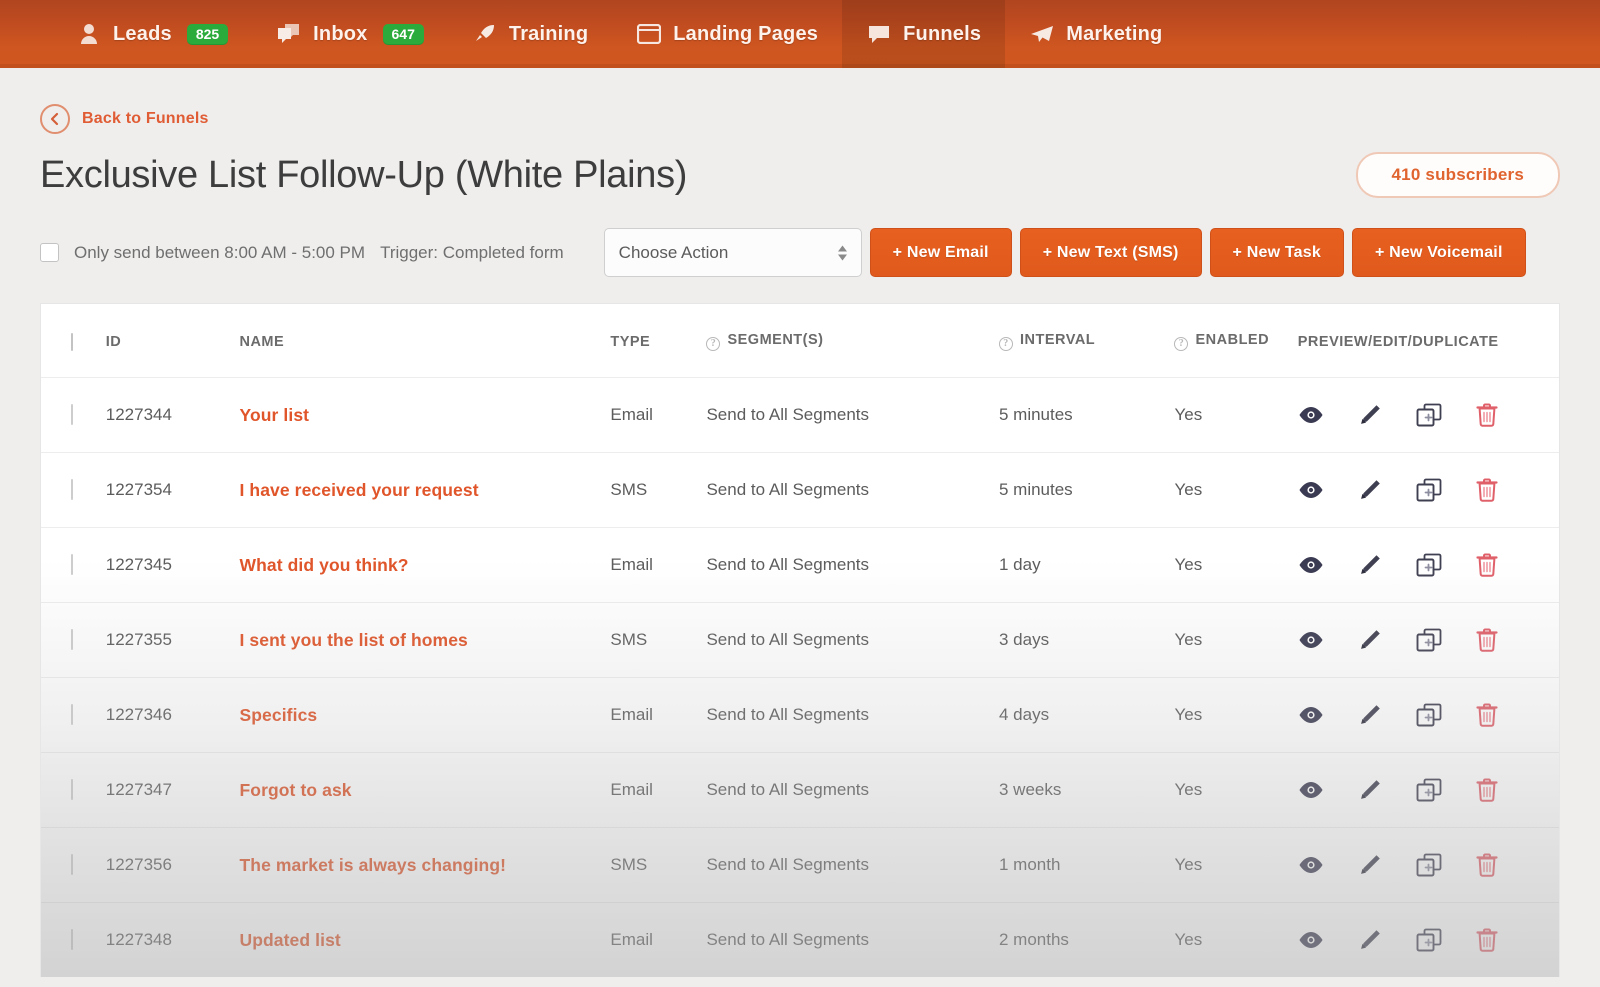  What do you see at coordinates (1276, 252) in the screenshot?
I see `new-task-button: + New Task` at bounding box center [1276, 252].